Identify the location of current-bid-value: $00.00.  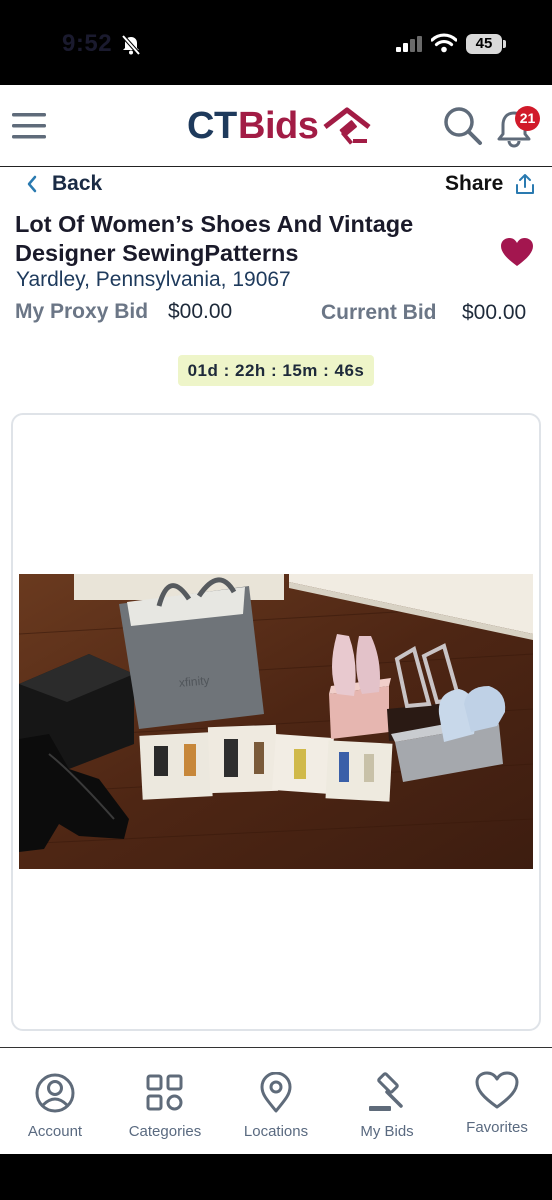
(494, 312).